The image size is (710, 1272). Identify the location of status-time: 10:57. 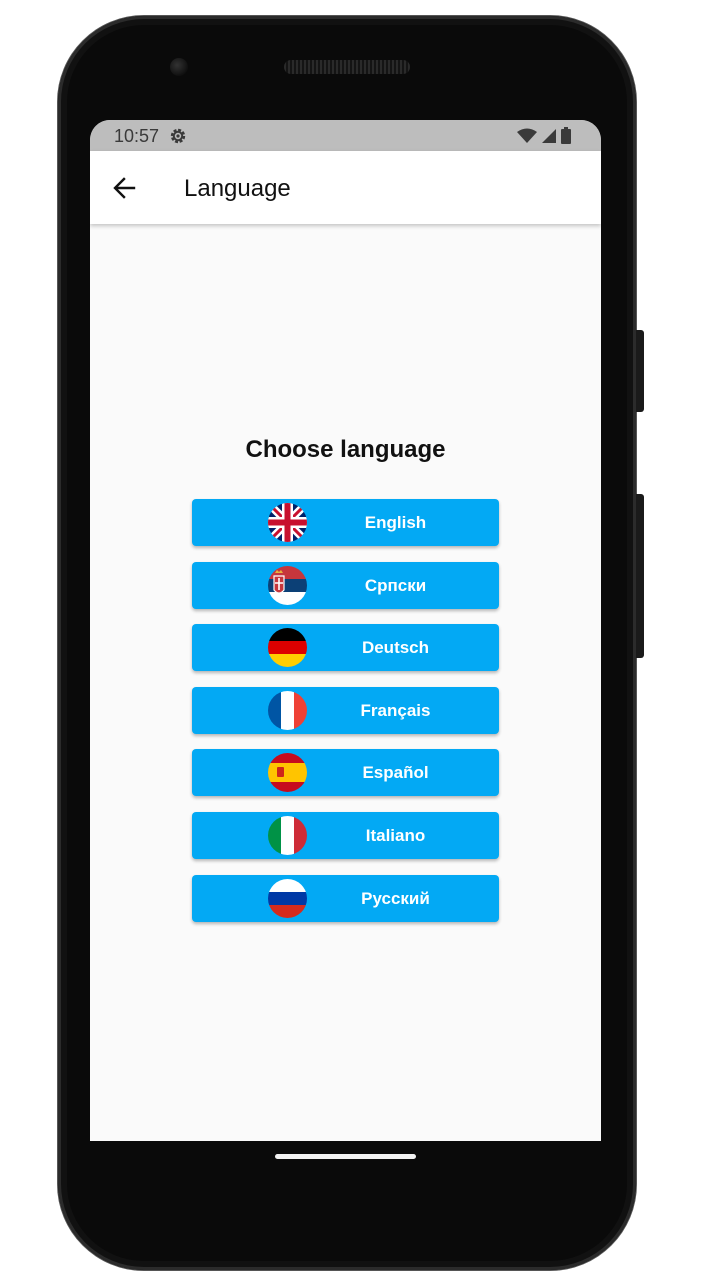
(137, 136).